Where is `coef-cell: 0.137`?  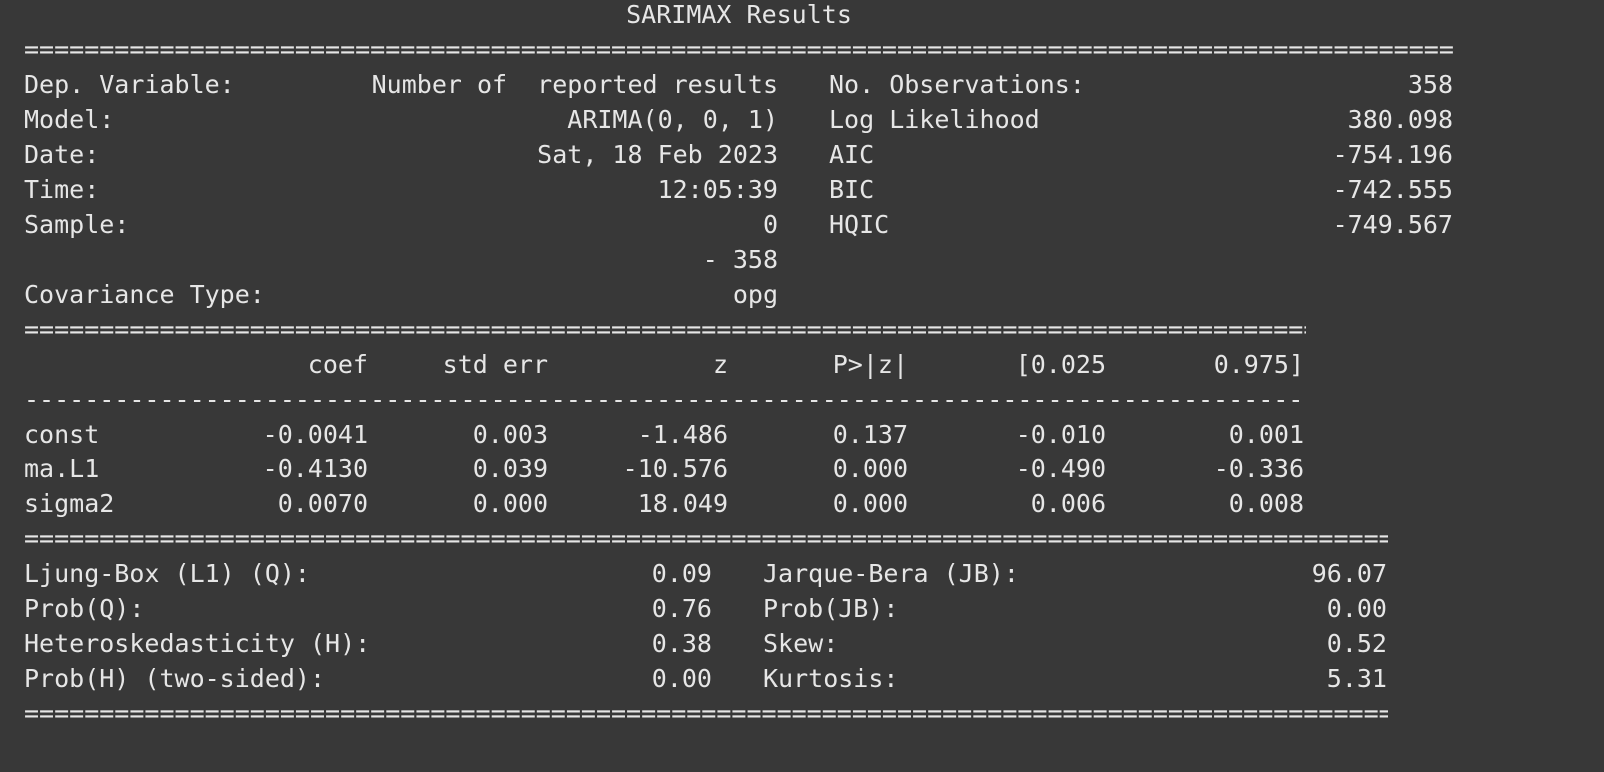
coef-cell: 0.137 is located at coordinates (870, 434).